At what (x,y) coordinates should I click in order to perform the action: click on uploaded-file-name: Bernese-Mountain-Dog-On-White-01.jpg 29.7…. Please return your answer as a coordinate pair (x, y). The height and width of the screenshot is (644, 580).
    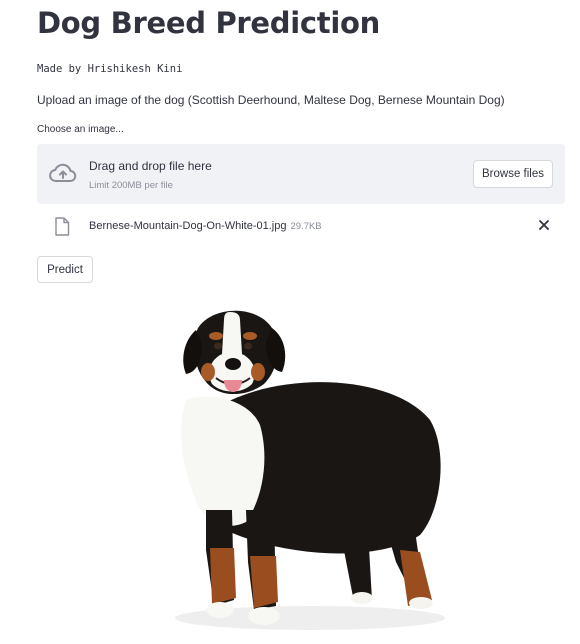
    Looking at the image, I should click on (205, 226).